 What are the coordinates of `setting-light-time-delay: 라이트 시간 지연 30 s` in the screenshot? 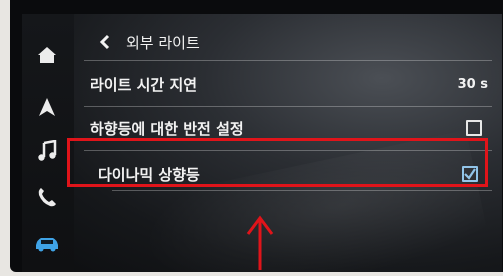 It's located at (288, 84).